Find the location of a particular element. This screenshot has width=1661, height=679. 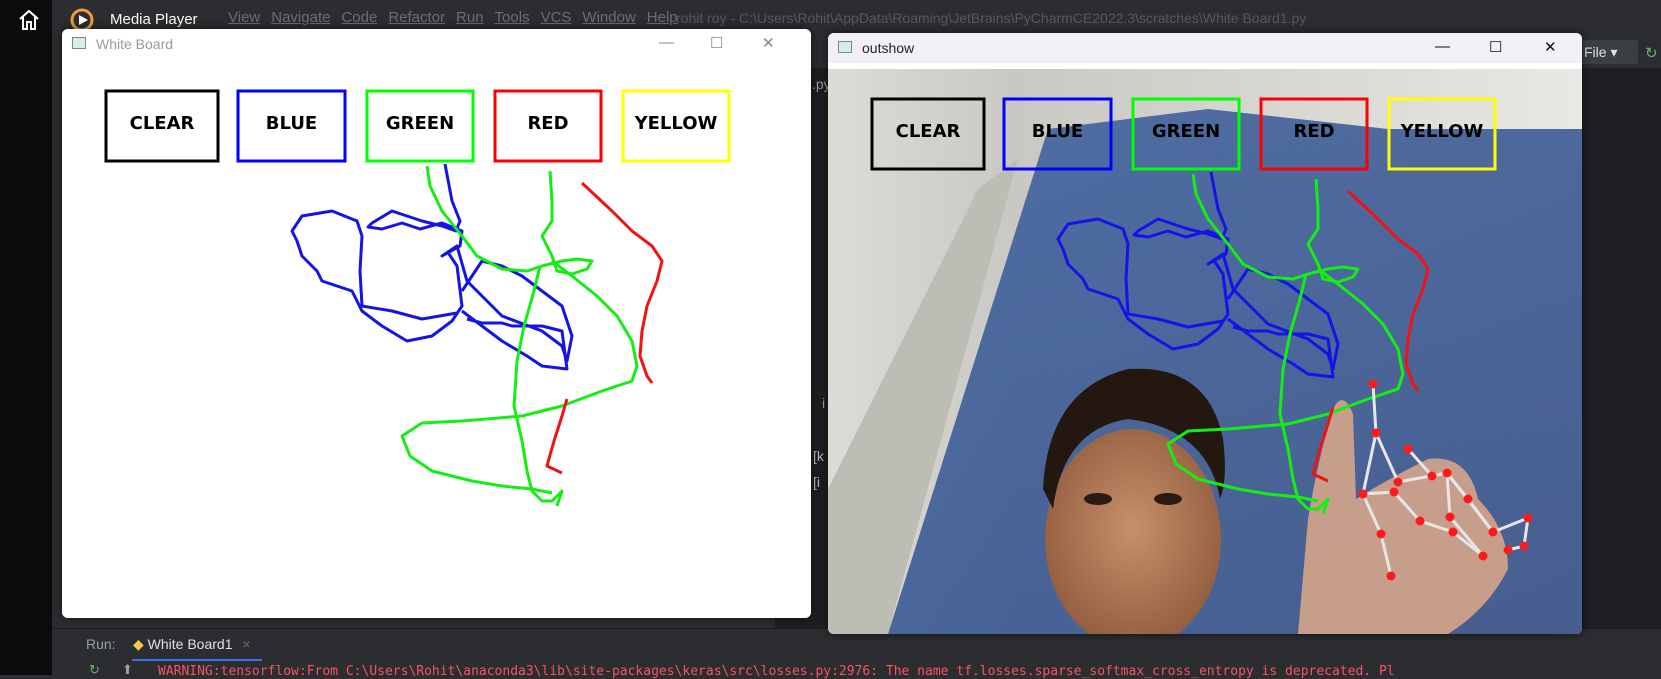

python-icon: ◆ is located at coordinates (138, 644).